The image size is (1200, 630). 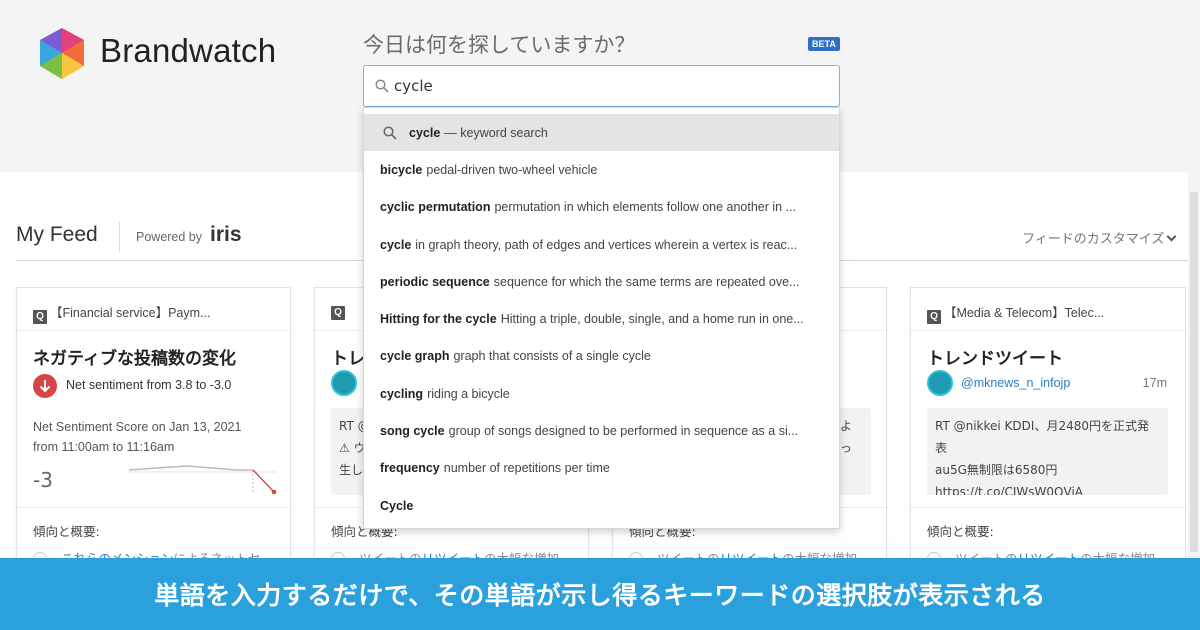 What do you see at coordinates (149, 385) in the screenshot?
I see `sentiment-change: Net sentiment from 3.8 to -3.0` at bounding box center [149, 385].